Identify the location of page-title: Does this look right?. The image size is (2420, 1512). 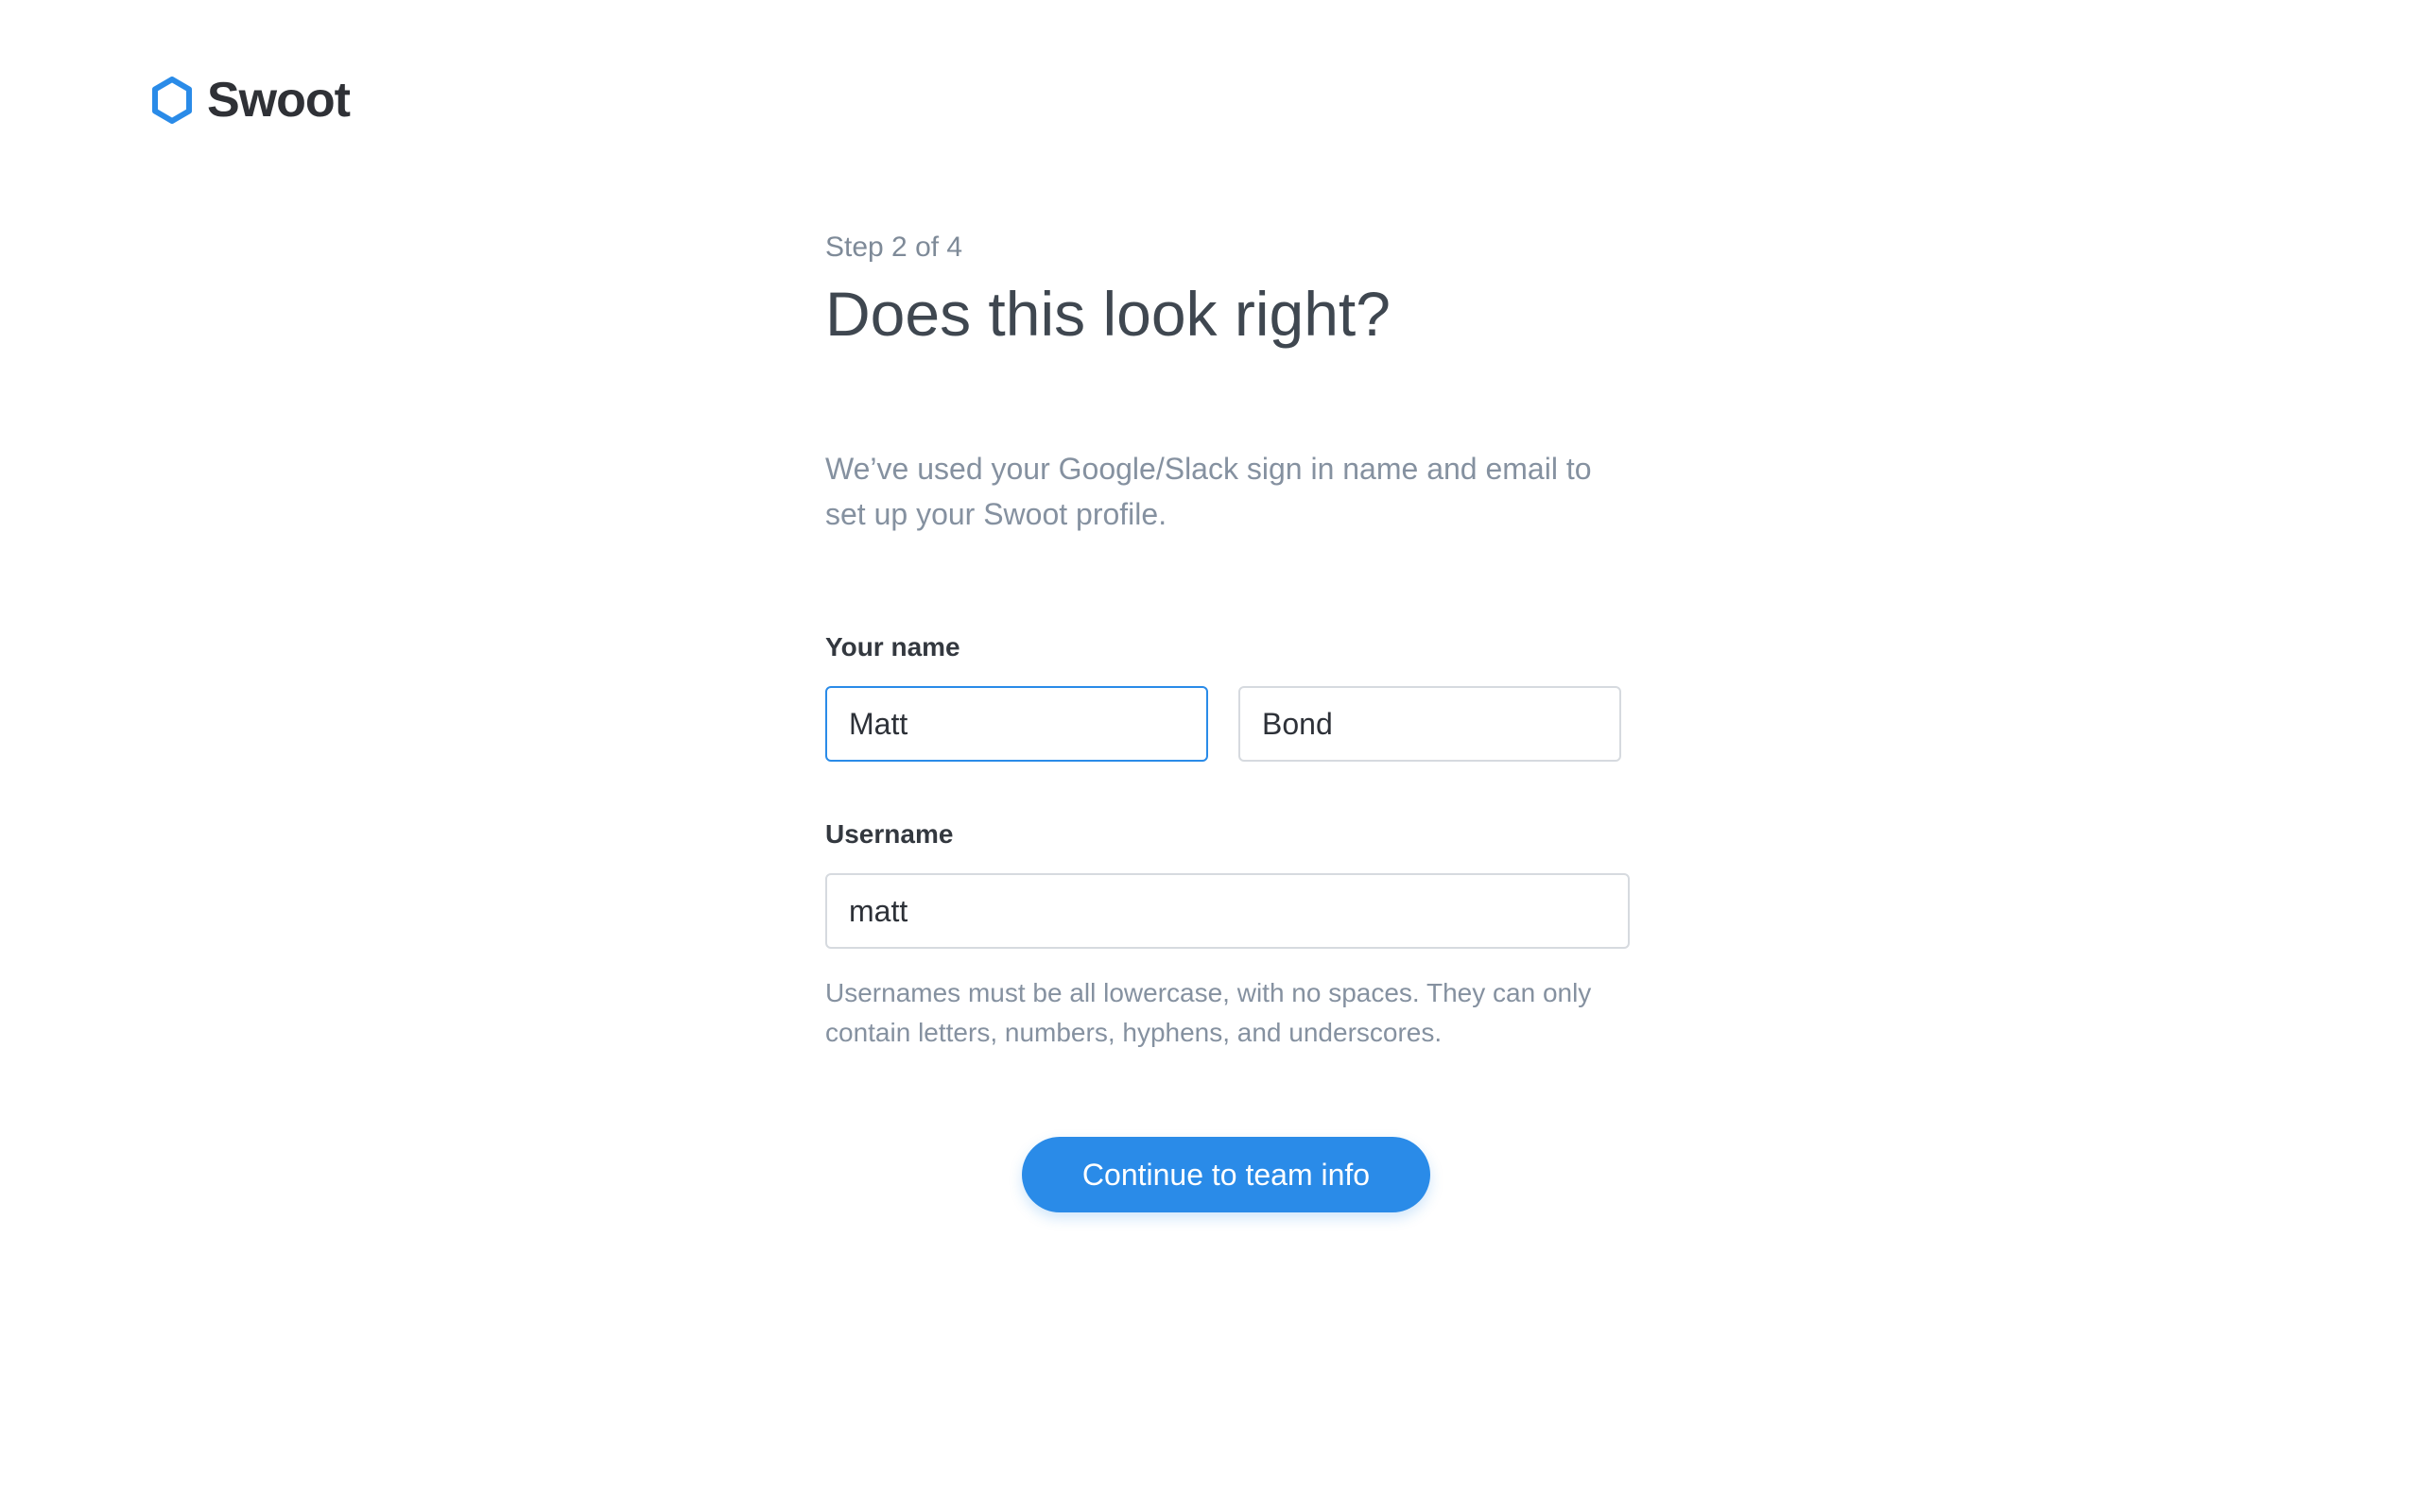
(1108, 314).